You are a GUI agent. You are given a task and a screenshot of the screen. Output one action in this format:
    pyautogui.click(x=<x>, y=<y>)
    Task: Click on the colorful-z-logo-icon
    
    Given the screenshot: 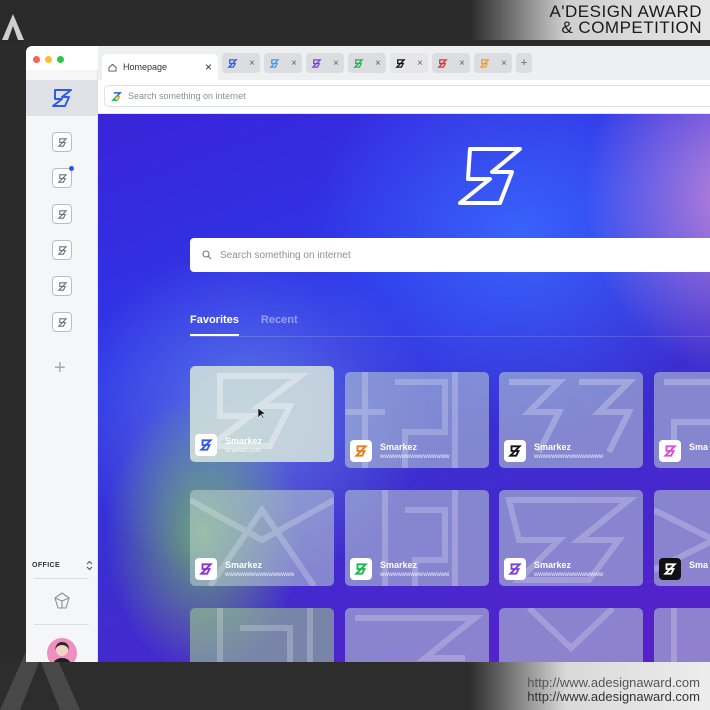 What is the action you would take?
    pyautogui.click(x=116, y=96)
    